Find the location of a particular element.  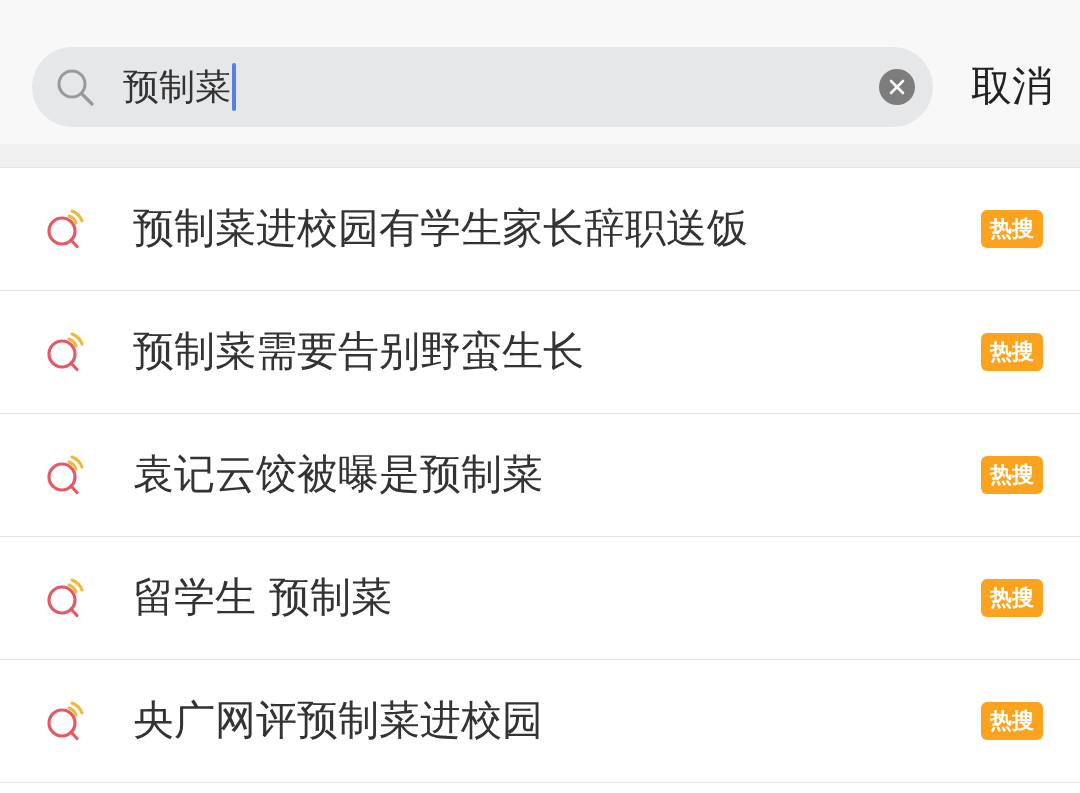

suggestion-text: 袁记云饺被曝是预制菜 is located at coordinates (557, 475).